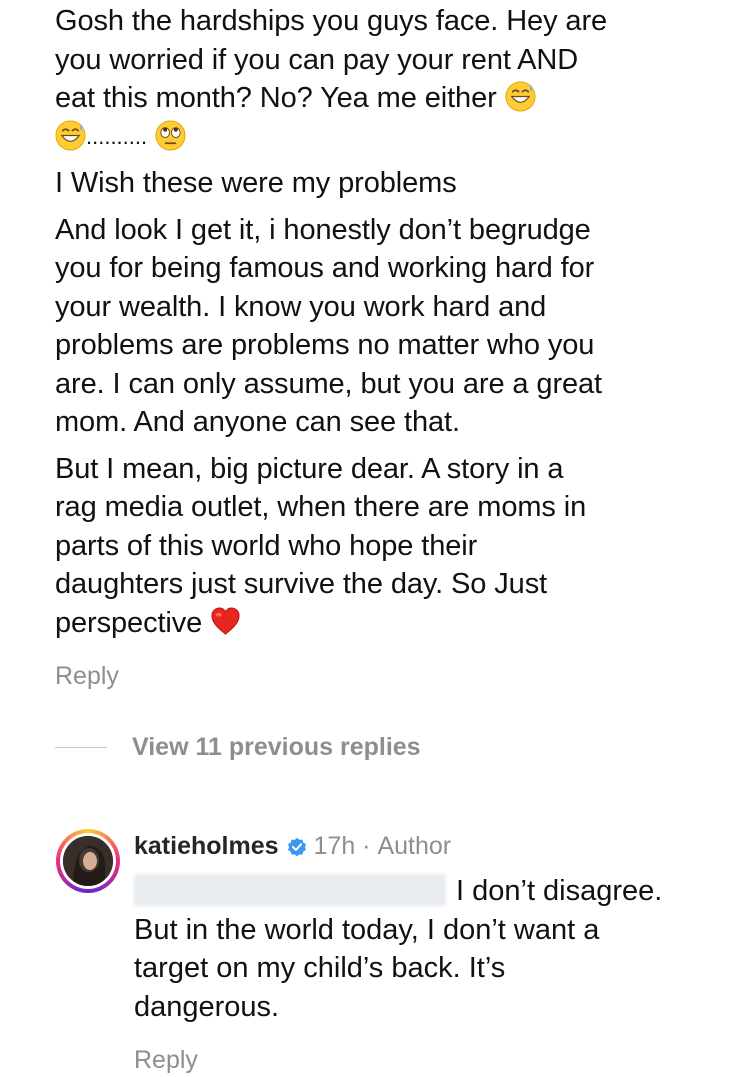 Image resolution: width=738 pixels, height=1077 pixels. I want to click on red-heart-emoji, so click(225, 620).